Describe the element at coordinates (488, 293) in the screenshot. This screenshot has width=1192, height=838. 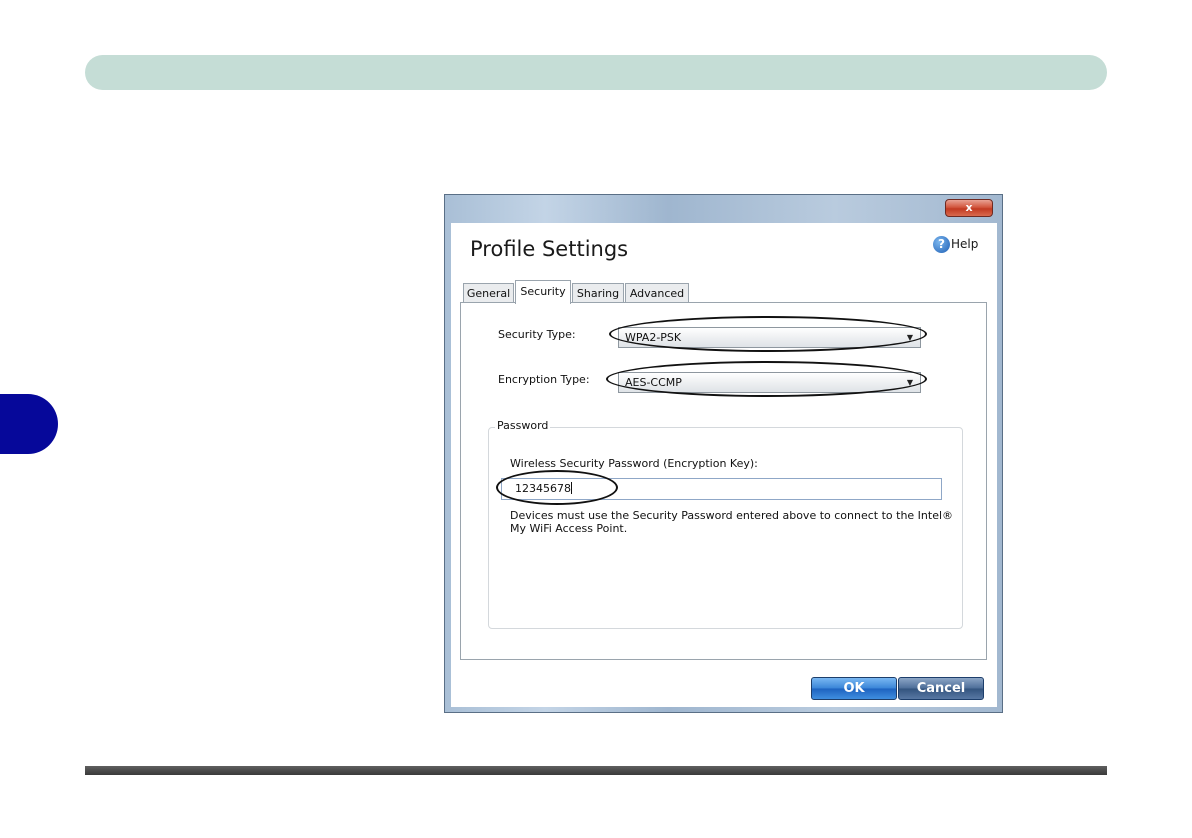
I see `tab-general: General` at that location.